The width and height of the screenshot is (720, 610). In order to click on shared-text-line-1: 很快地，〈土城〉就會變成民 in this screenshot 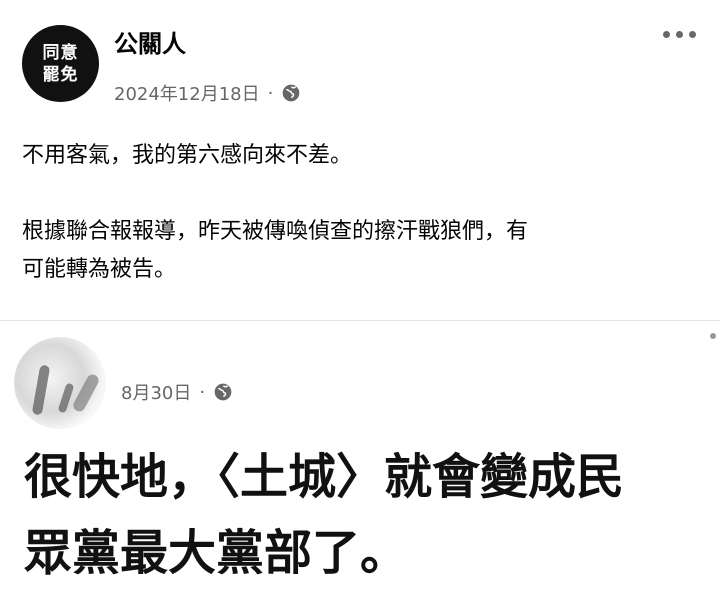, I will do `click(324, 477)`.